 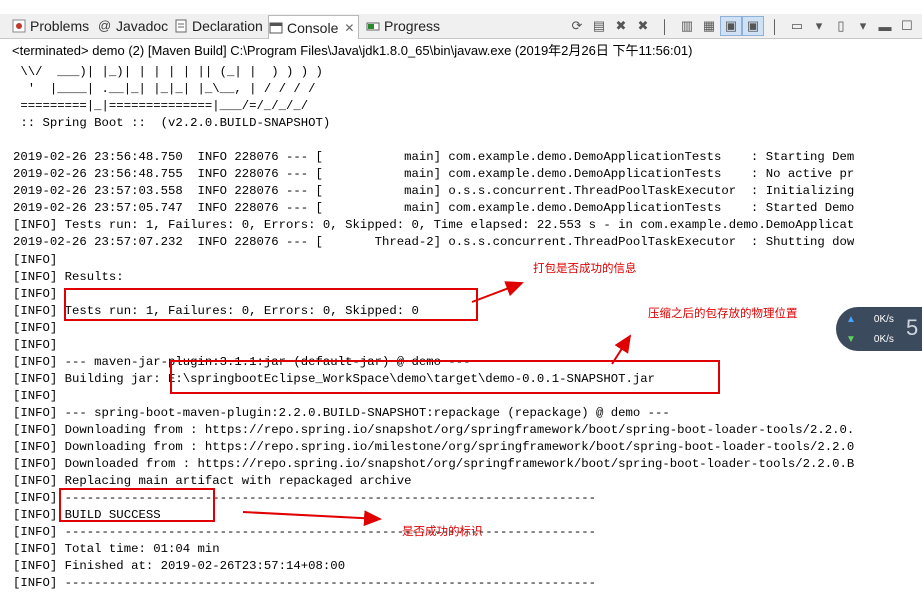 What do you see at coordinates (585, 269) in the screenshot?
I see `annotation-note-packaging-info: 打包是否成功的信息` at bounding box center [585, 269].